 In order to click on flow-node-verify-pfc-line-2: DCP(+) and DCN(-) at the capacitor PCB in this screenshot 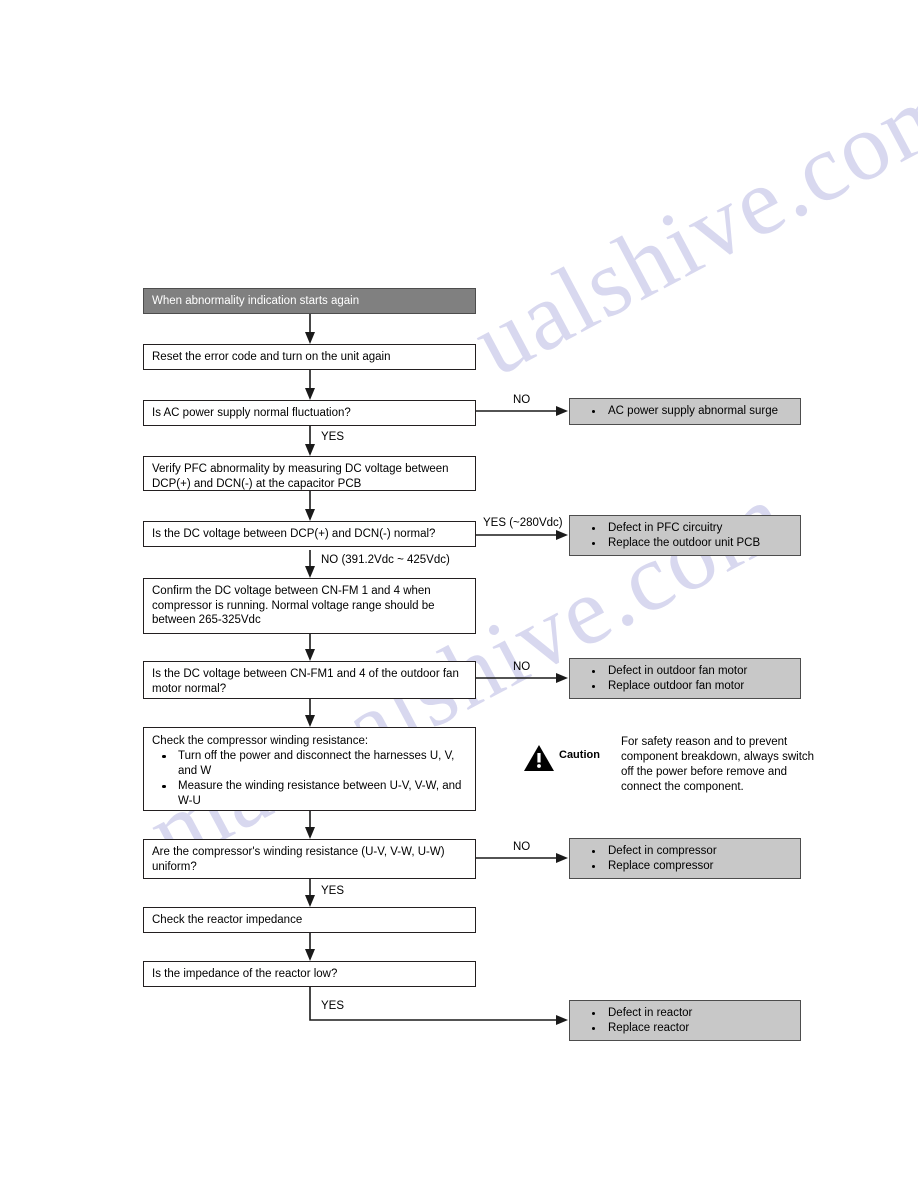, I will do `click(257, 483)`.